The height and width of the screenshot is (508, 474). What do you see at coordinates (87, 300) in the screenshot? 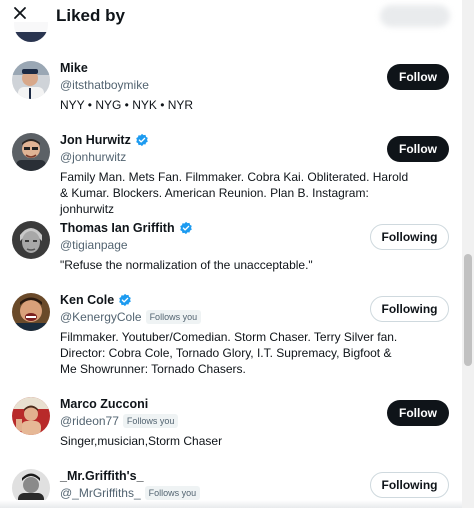
I see `user-name: Ken Cole` at bounding box center [87, 300].